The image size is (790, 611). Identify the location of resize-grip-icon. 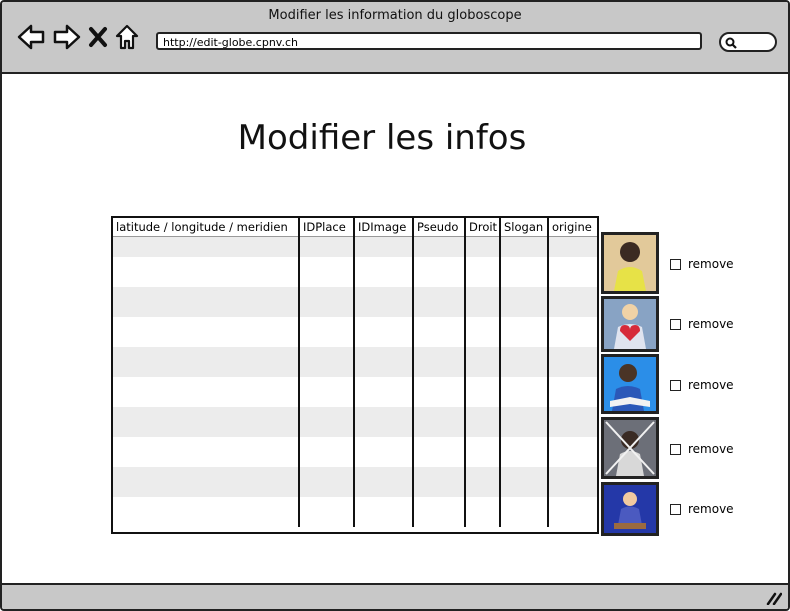
(774, 598).